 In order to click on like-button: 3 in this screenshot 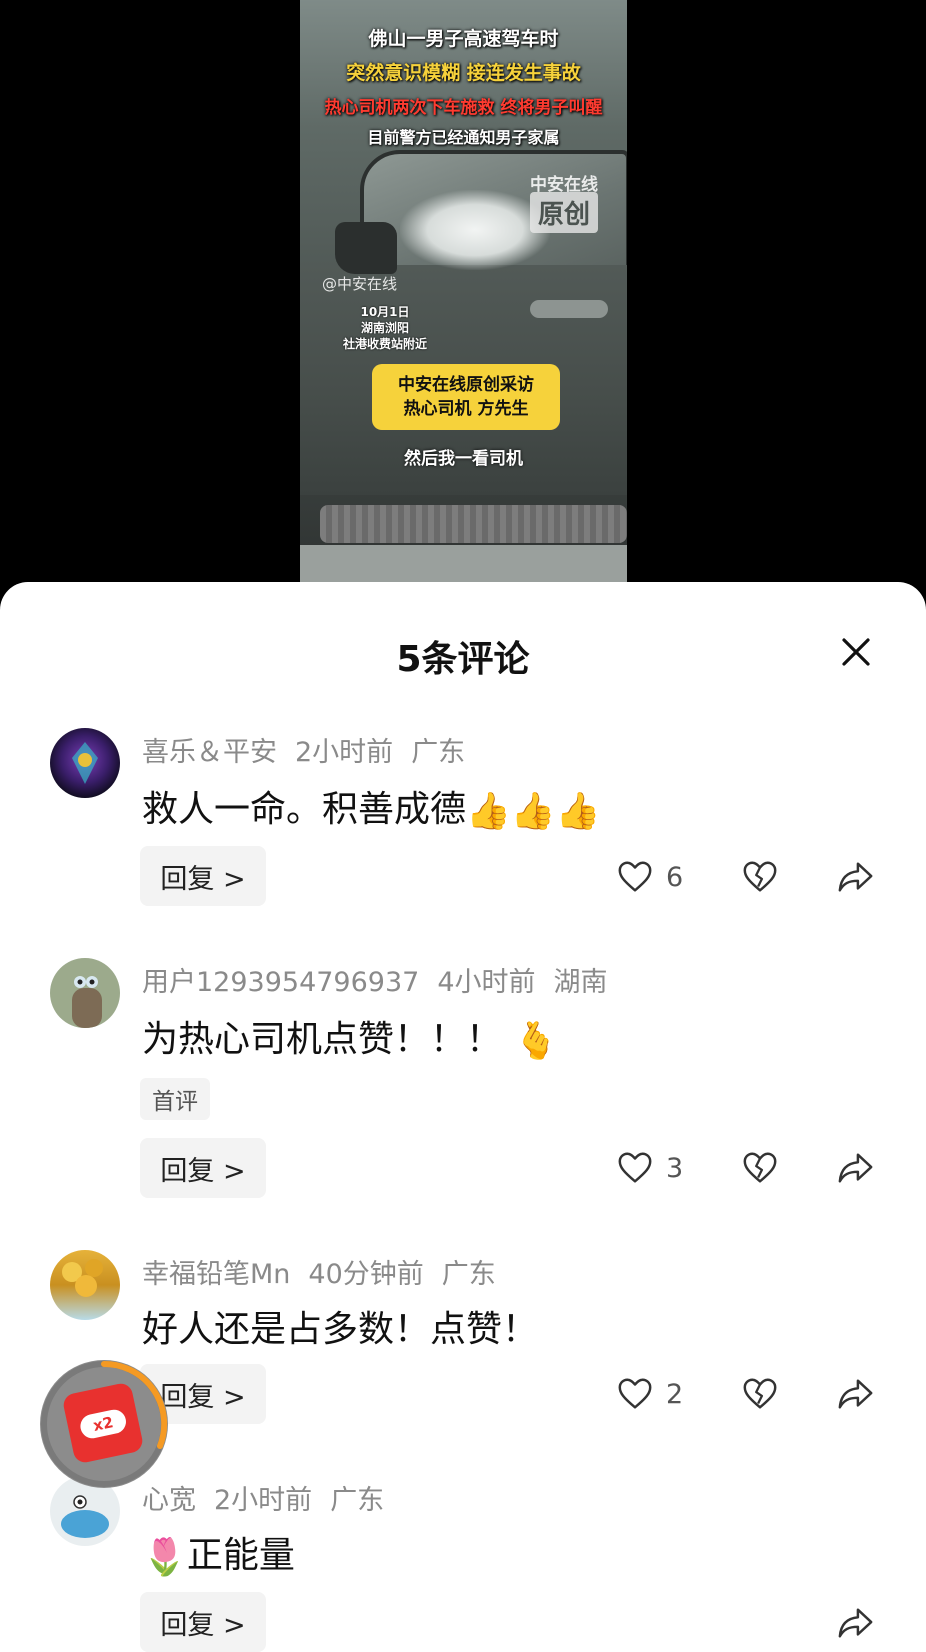, I will do `click(649, 1168)`.